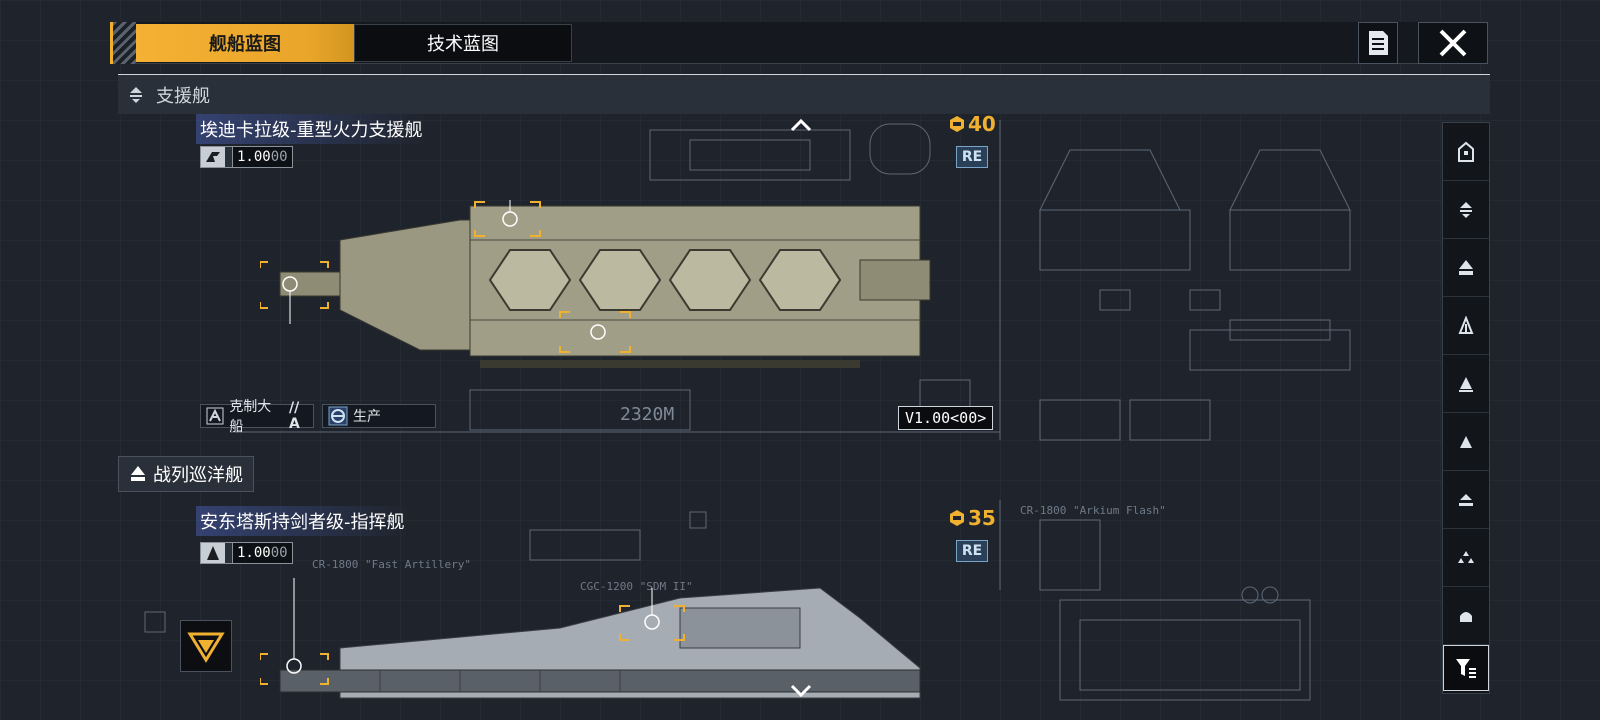 The height and width of the screenshot is (720, 1600). I want to click on scroll-up-chevron-icon, so click(801, 125).